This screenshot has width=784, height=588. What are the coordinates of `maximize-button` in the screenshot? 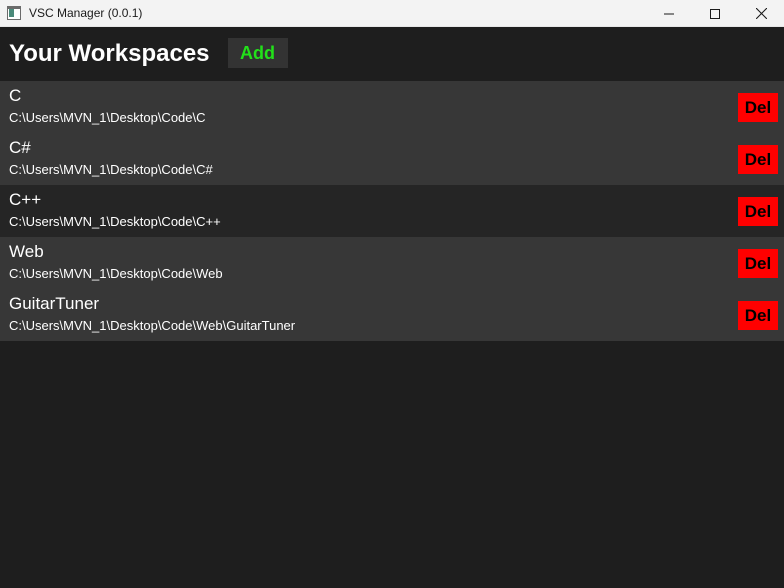 It's located at (715, 13).